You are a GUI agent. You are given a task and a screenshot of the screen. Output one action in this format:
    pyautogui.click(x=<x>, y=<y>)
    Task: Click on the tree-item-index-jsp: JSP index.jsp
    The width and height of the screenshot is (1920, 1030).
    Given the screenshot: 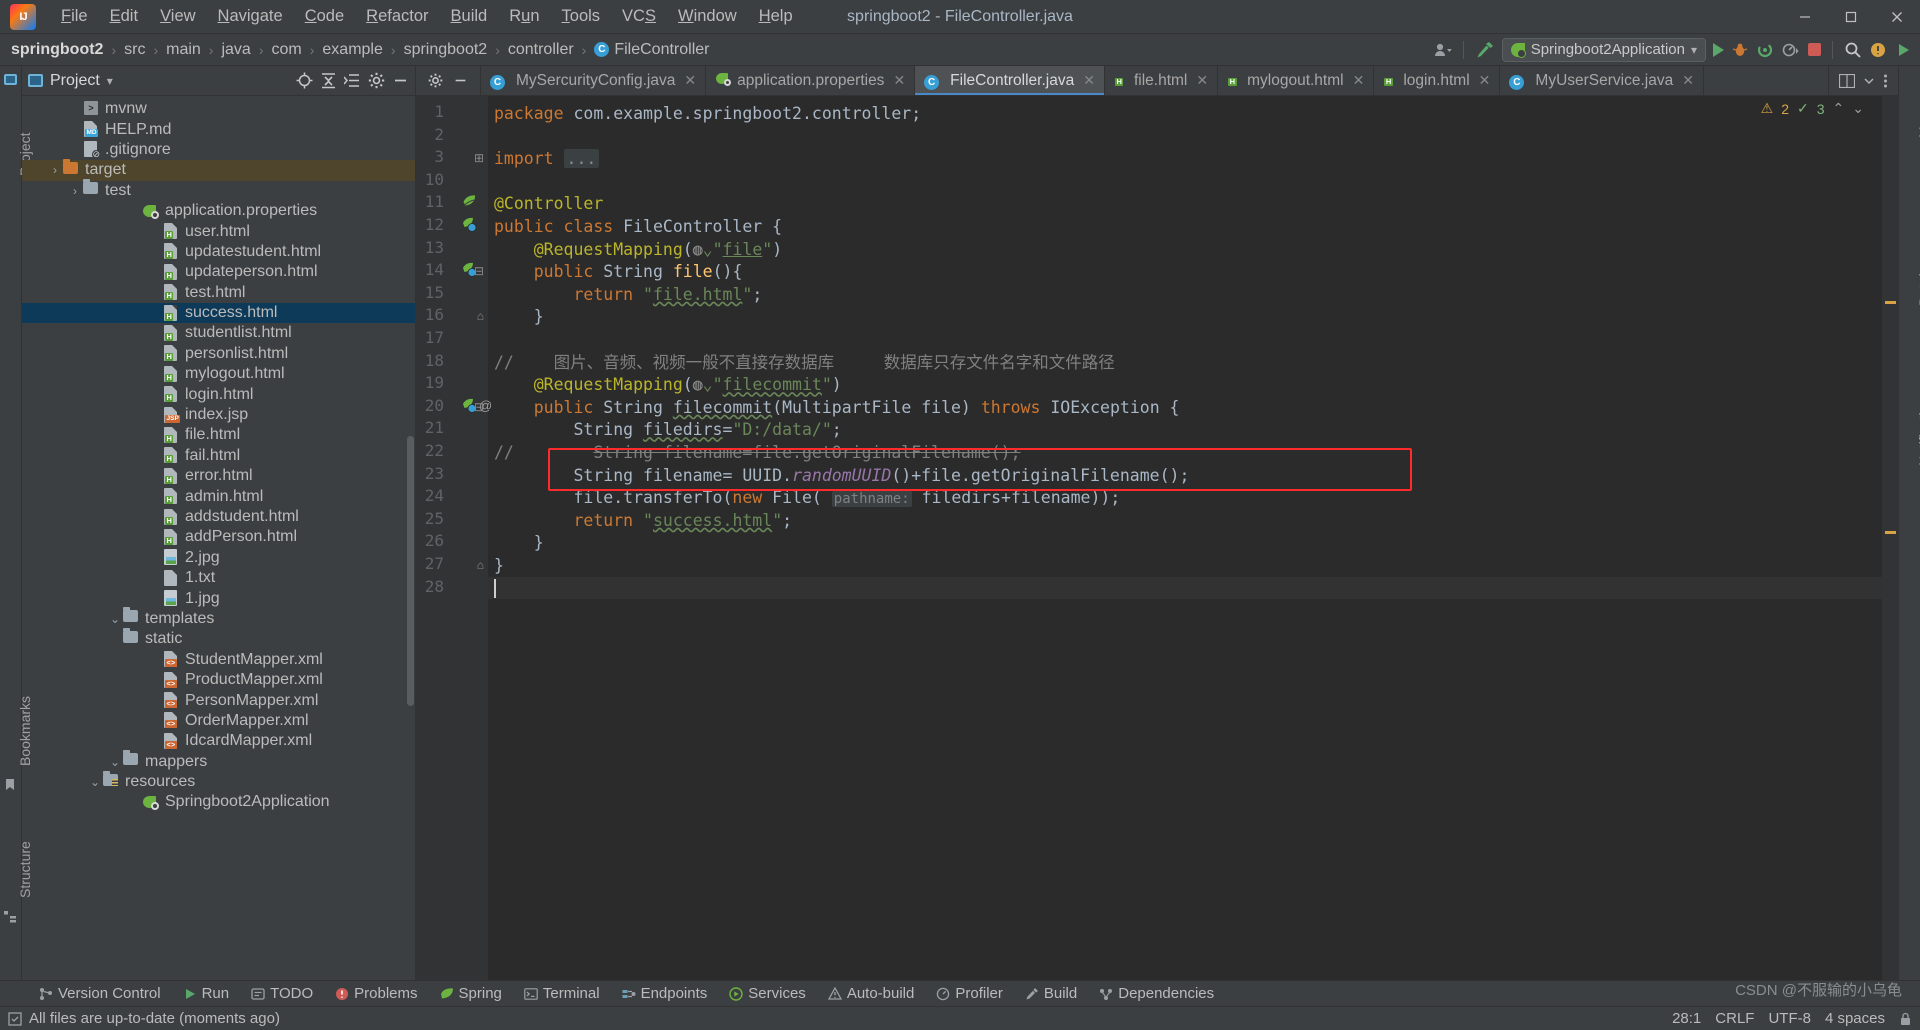 What is the action you would take?
    pyautogui.click(x=218, y=415)
    